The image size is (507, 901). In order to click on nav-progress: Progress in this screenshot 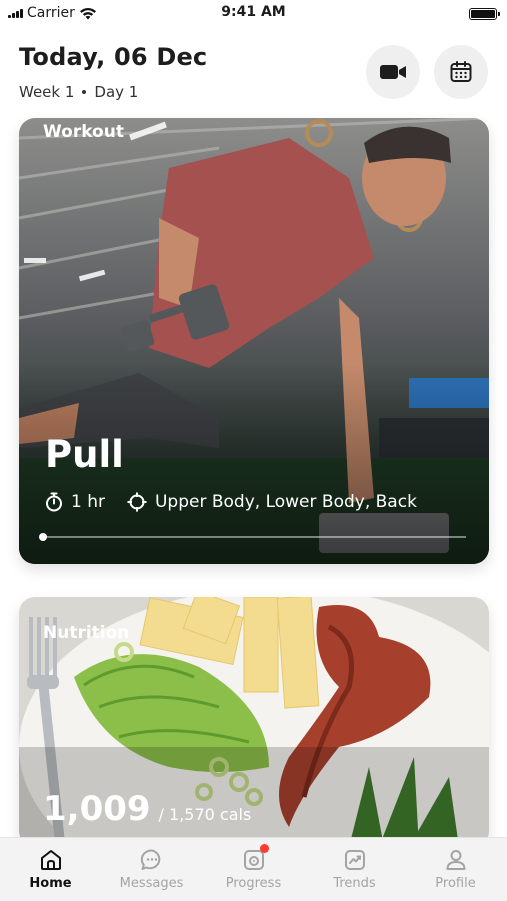, I will do `click(253, 869)`.